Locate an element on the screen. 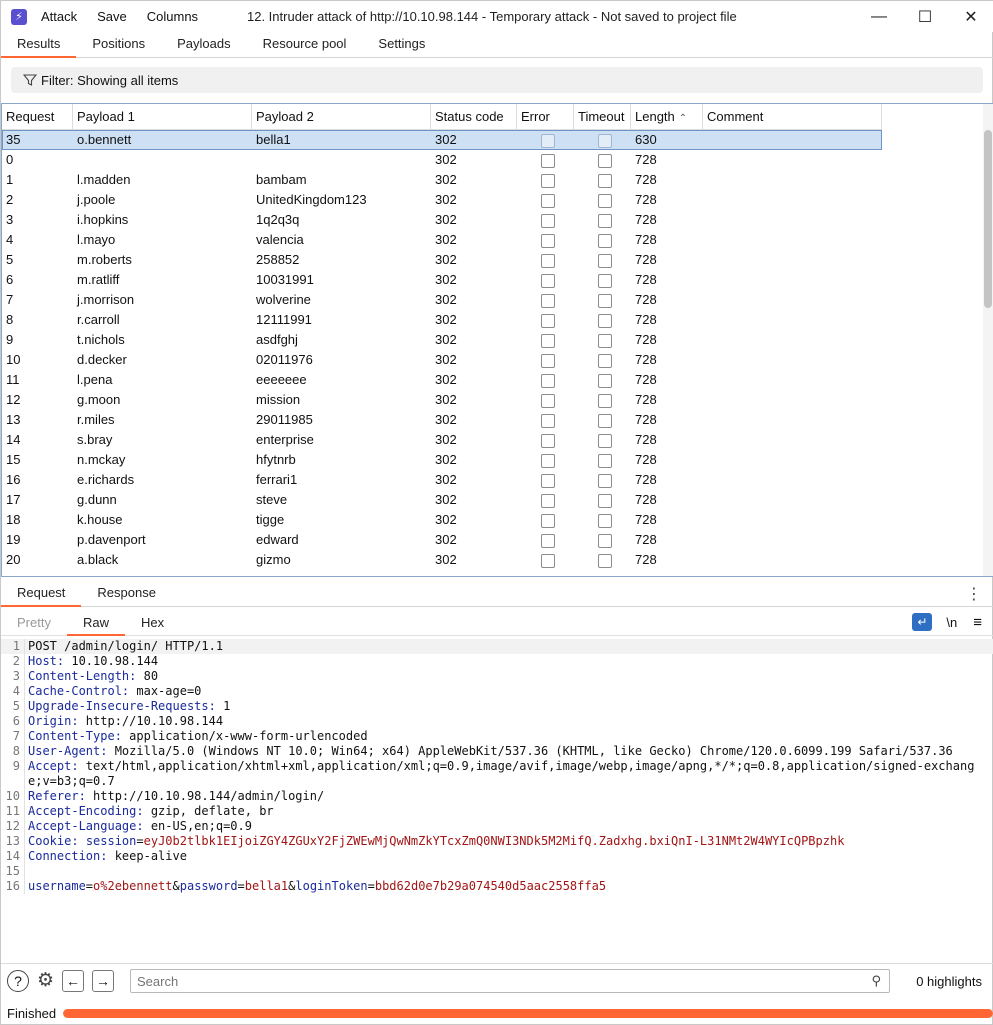 The width and height of the screenshot is (993, 1025). table-row: 4 l.mayo valencia 302 728 is located at coordinates (442, 240).